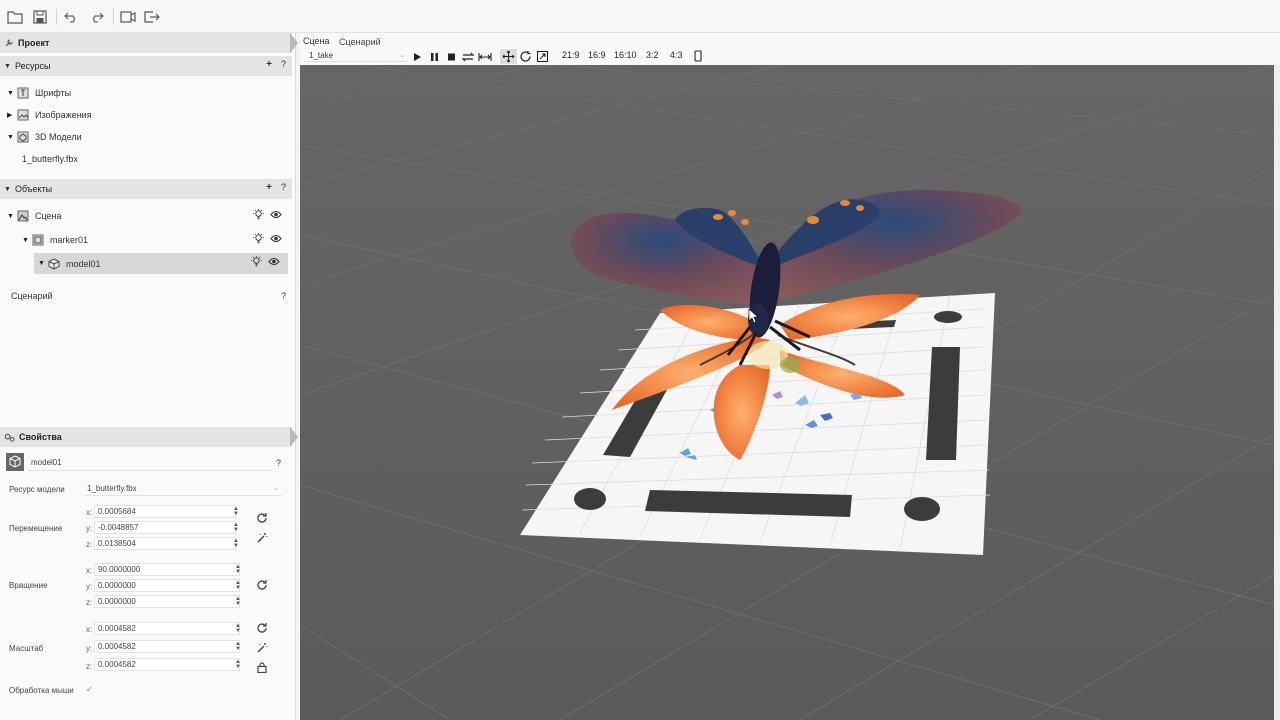 The image size is (1280, 720). I want to click on scale-y-input: 0.0004582, so click(167, 646).